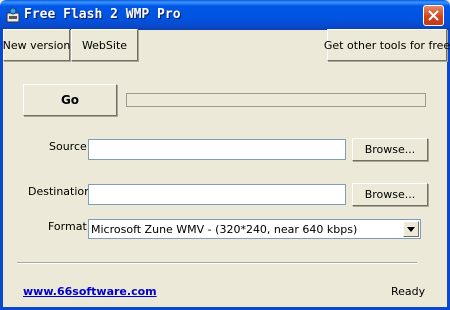 The height and width of the screenshot is (310, 450). I want to click on status-text: Ready, so click(408, 291).